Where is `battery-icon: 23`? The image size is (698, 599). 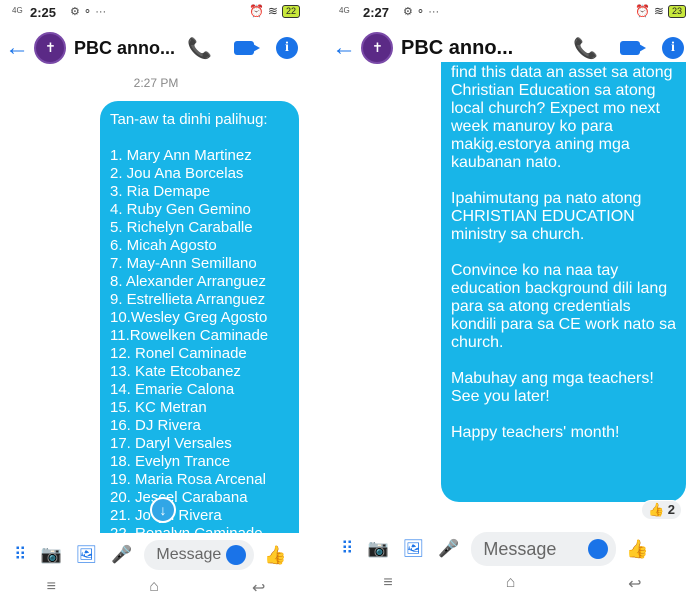 battery-icon: 23 is located at coordinates (676, 11).